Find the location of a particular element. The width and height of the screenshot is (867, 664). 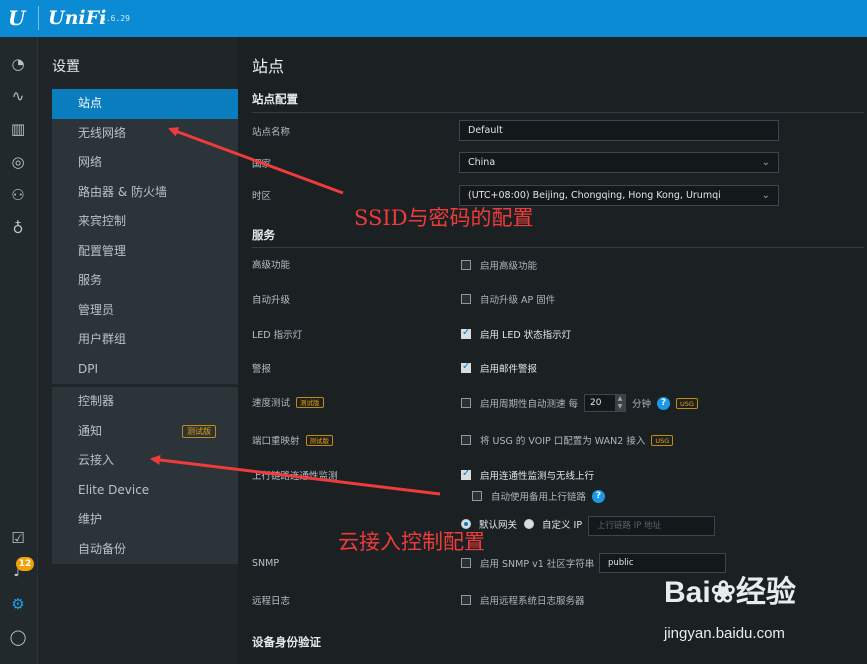

clients-icon: ⚇ is located at coordinates (18, 195).